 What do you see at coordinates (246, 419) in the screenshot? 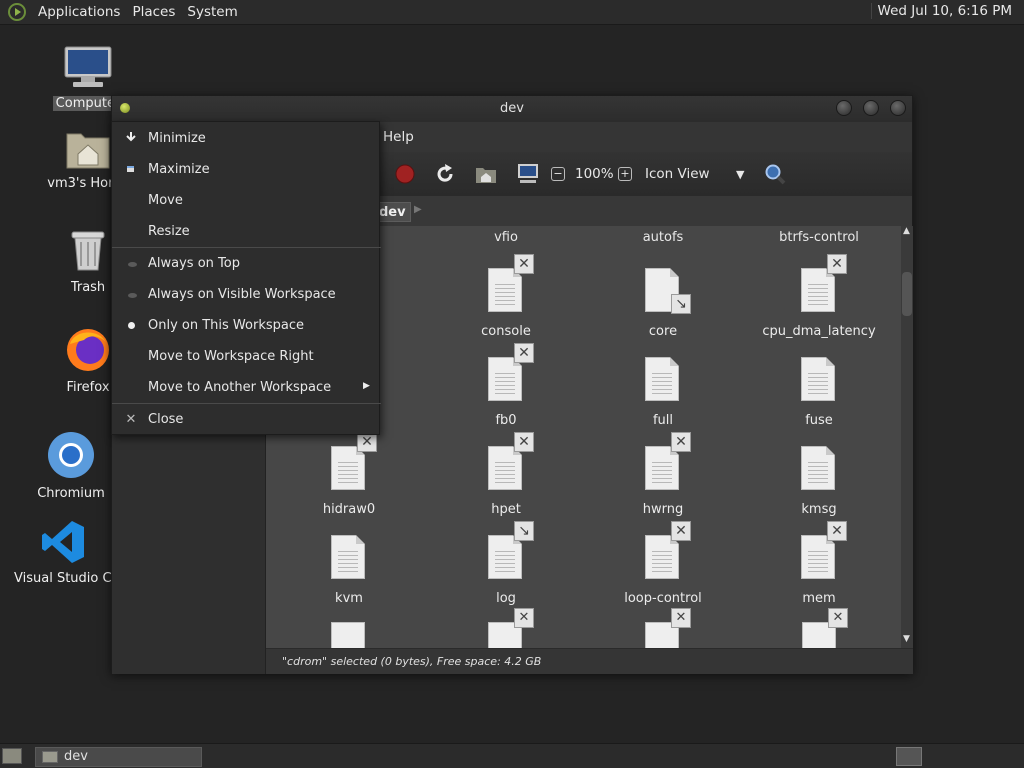
I see `menu-item-close: ✕ Close` at bounding box center [246, 419].